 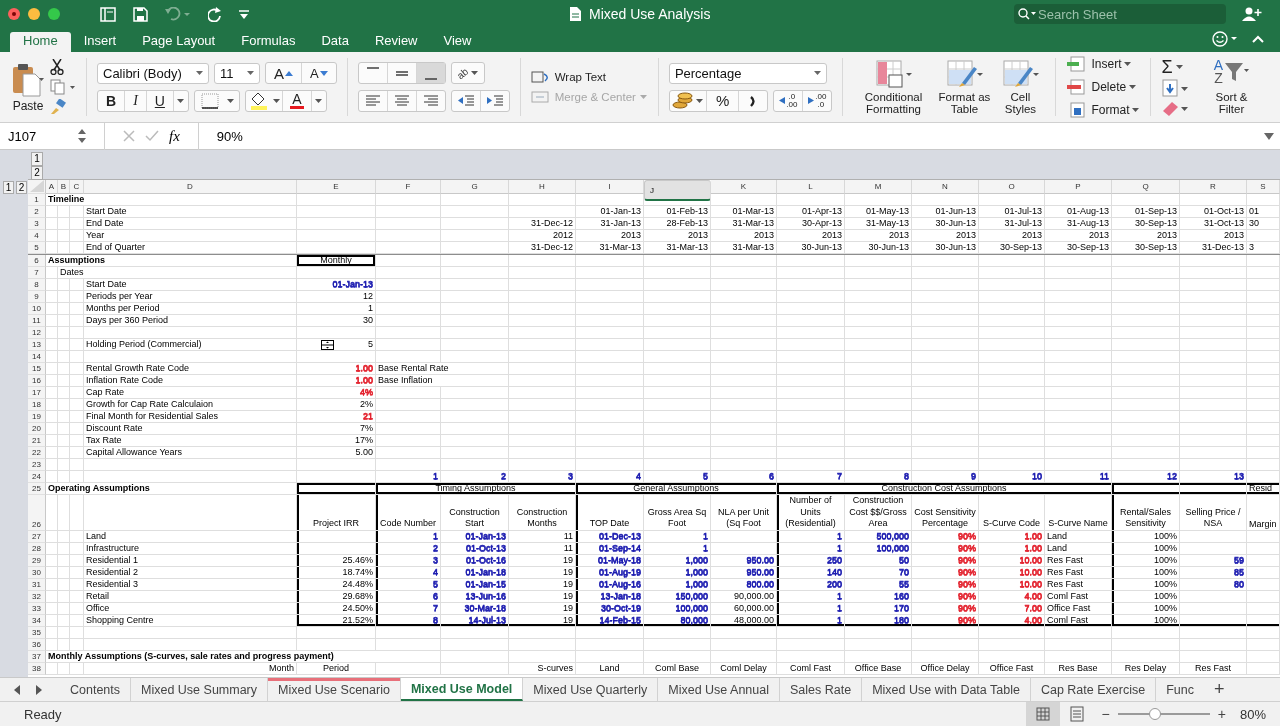 I want to click on table-cell: 90%, so click(x=945, y=584).